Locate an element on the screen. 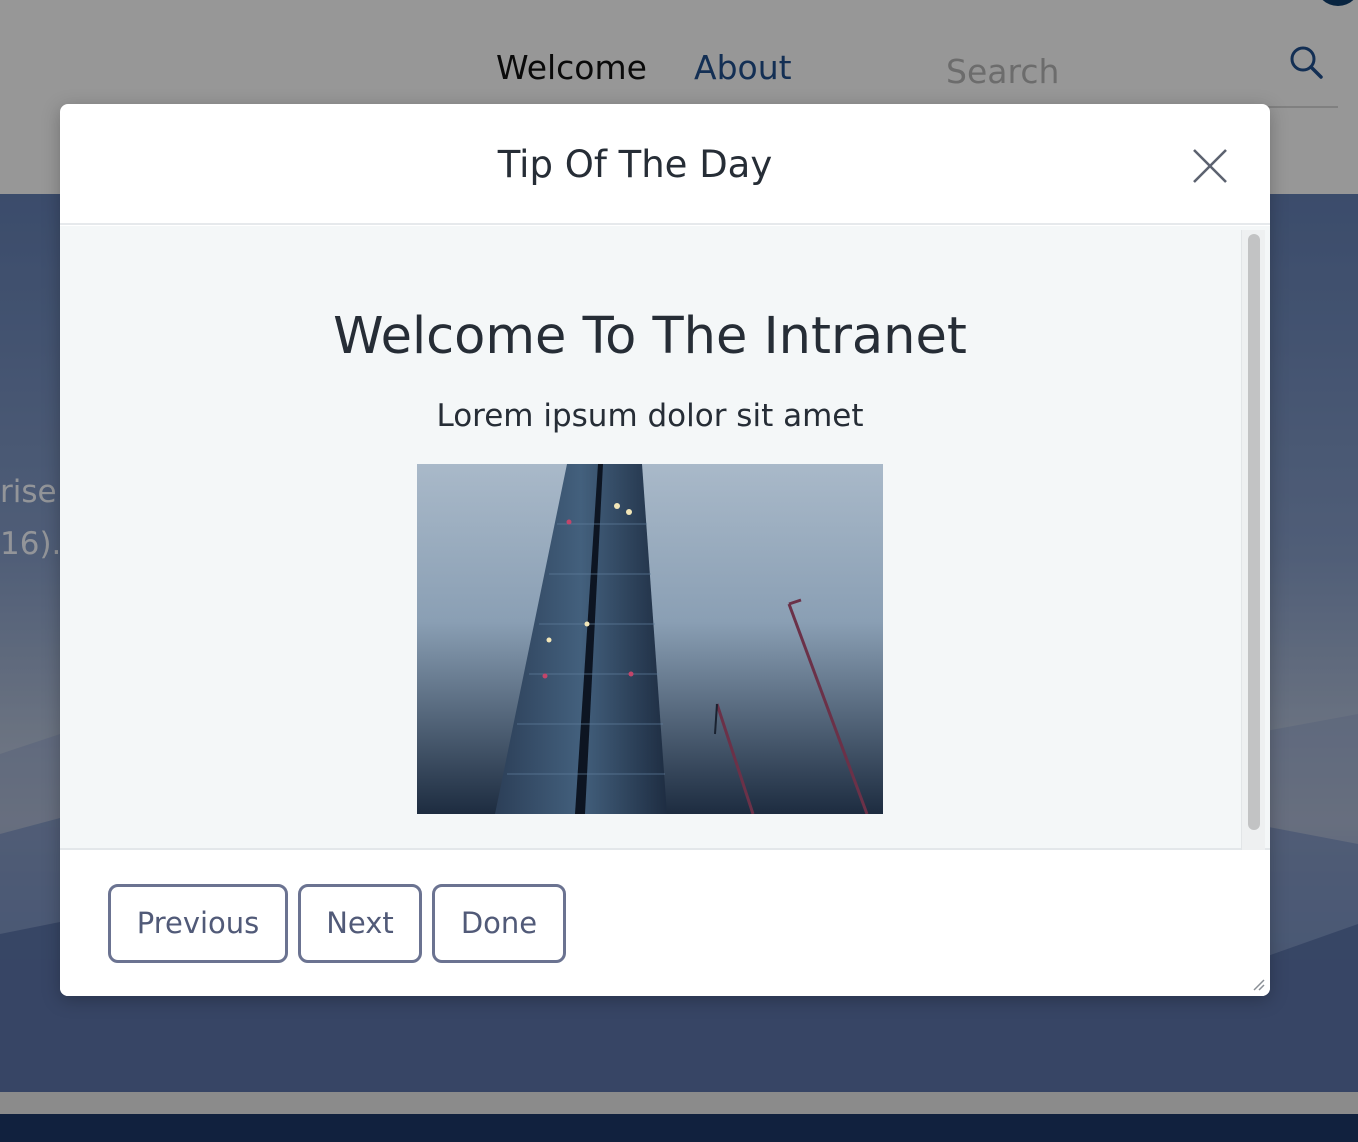  scrollbar-thumb is located at coordinates (1254, 532).